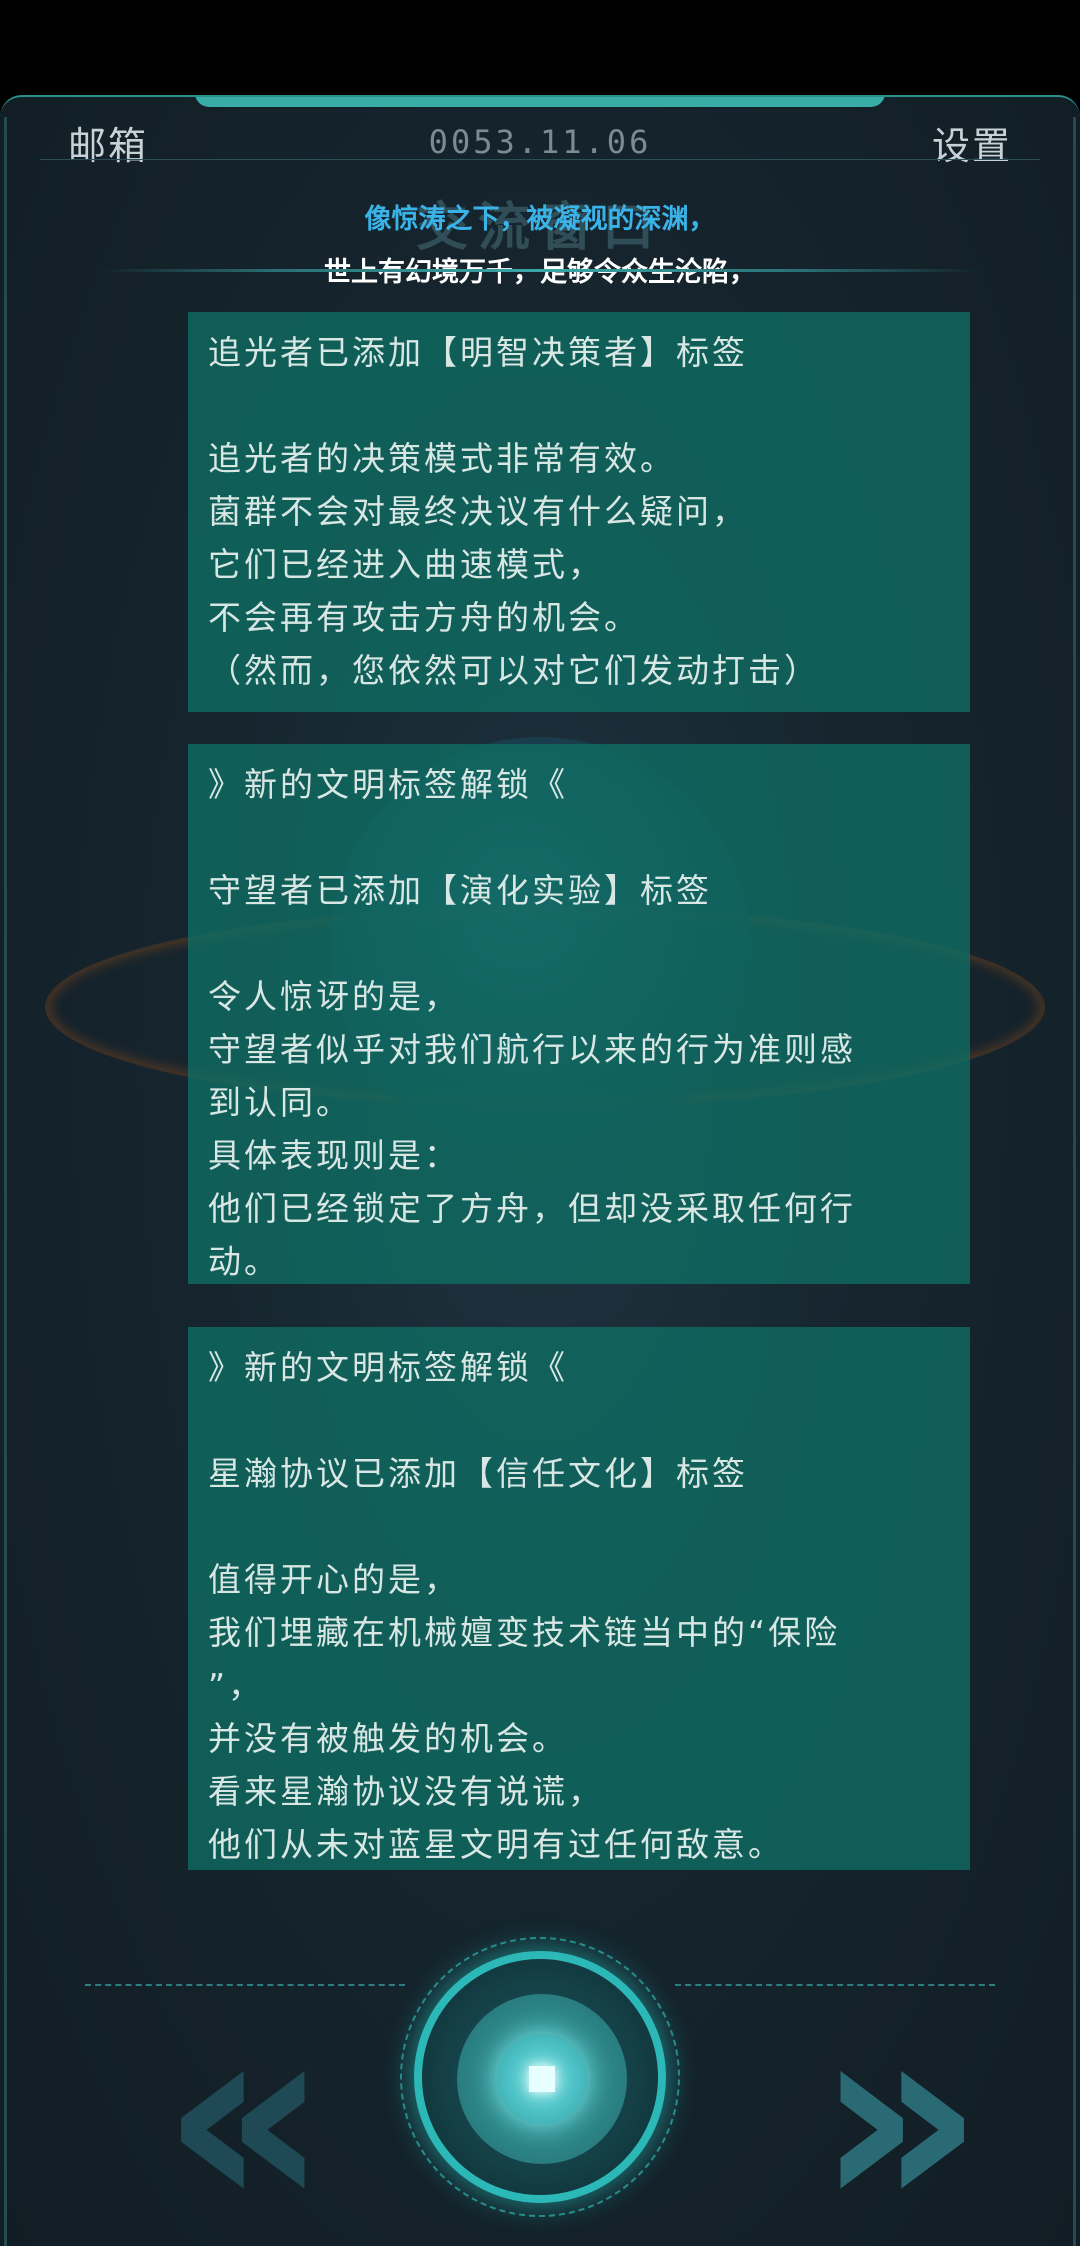 This screenshot has width=1080, height=2246. What do you see at coordinates (532, 1208) in the screenshot?
I see `message-line: 他们已经锁定了方舟，但却没采取任何行` at bounding box center [532, 1208].